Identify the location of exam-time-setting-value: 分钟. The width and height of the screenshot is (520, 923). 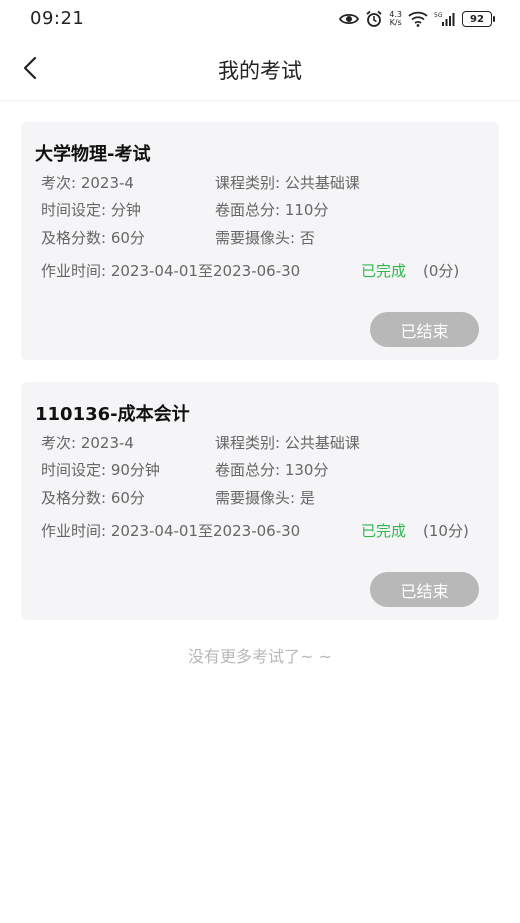
(125, 210).